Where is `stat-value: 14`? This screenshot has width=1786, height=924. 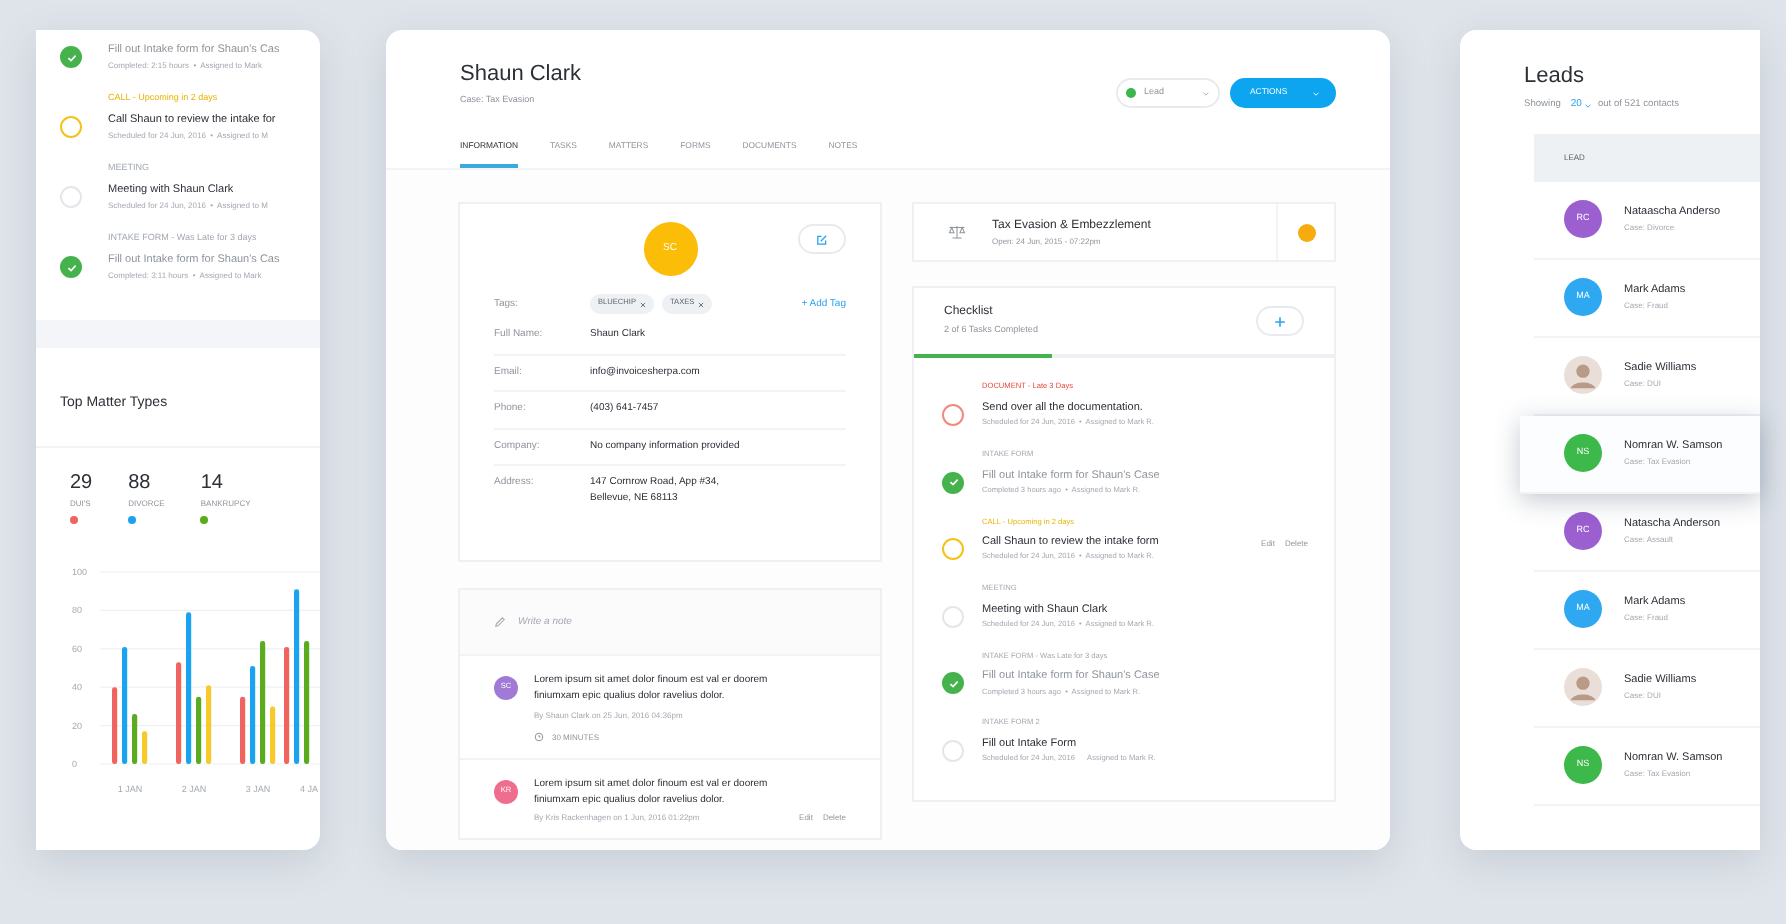
stat-value: 14 is located at coordinates (212, 484).